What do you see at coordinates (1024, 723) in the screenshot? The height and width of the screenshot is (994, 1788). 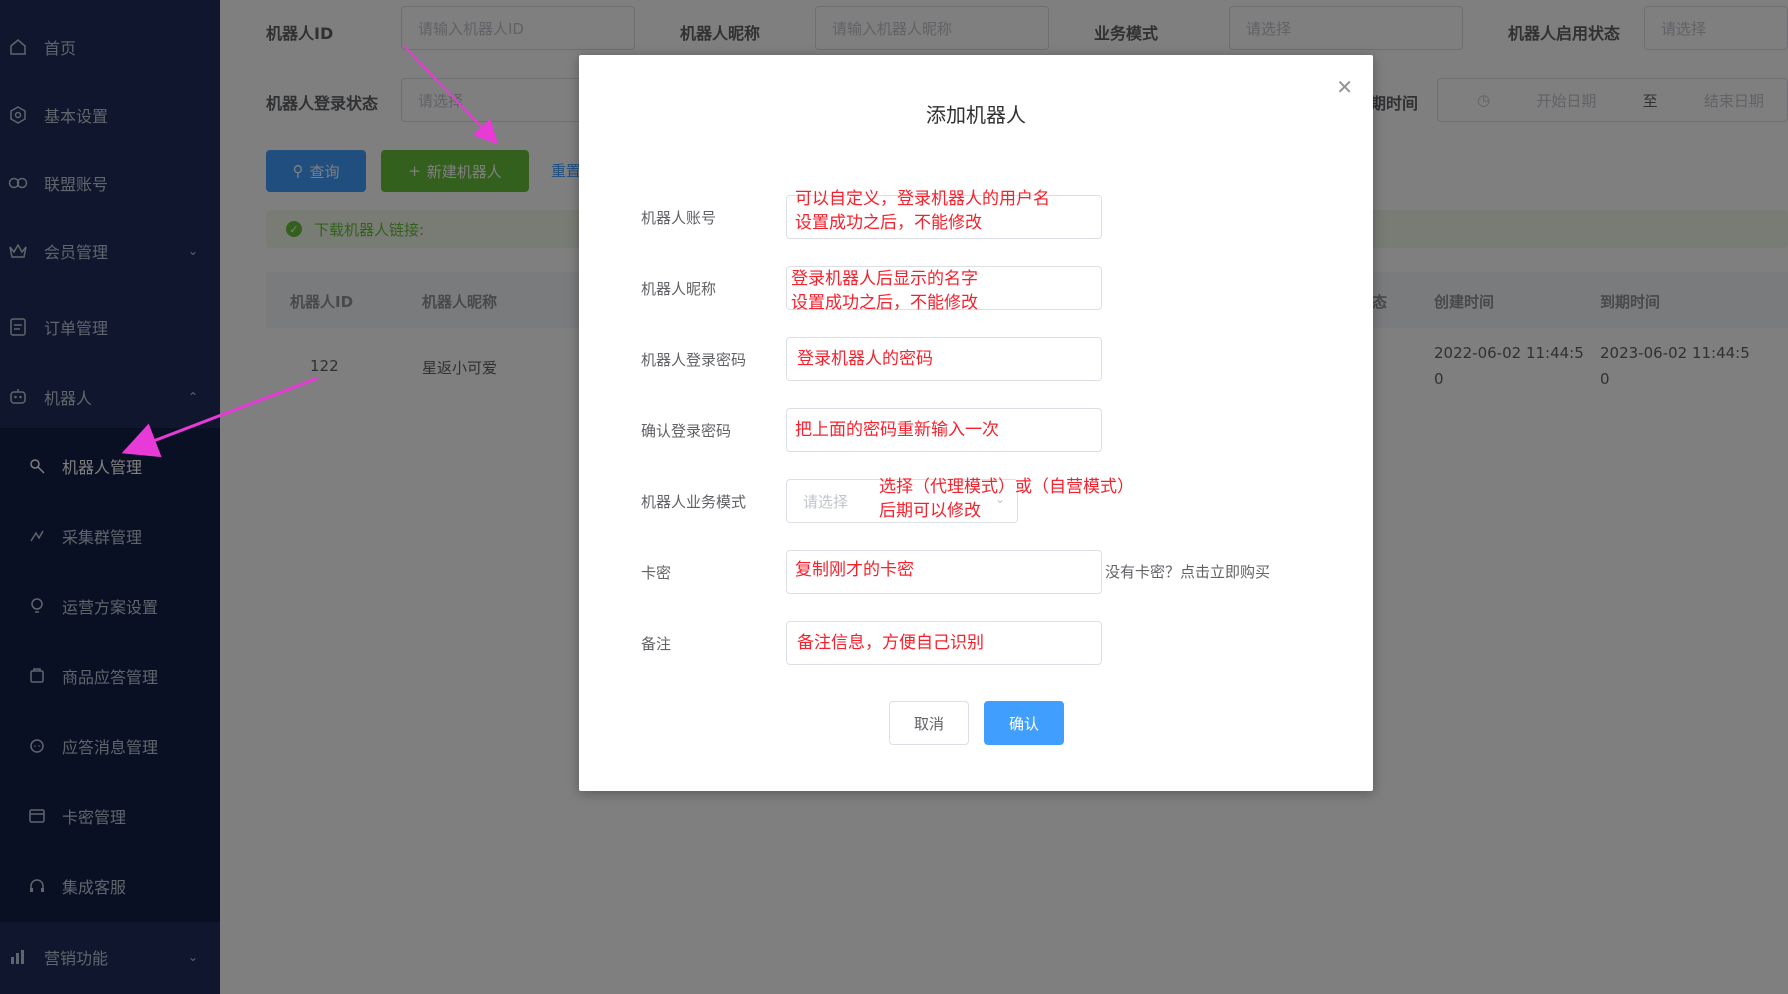 I see `confirm-button: 确认` at bounding box center [1024, 723].